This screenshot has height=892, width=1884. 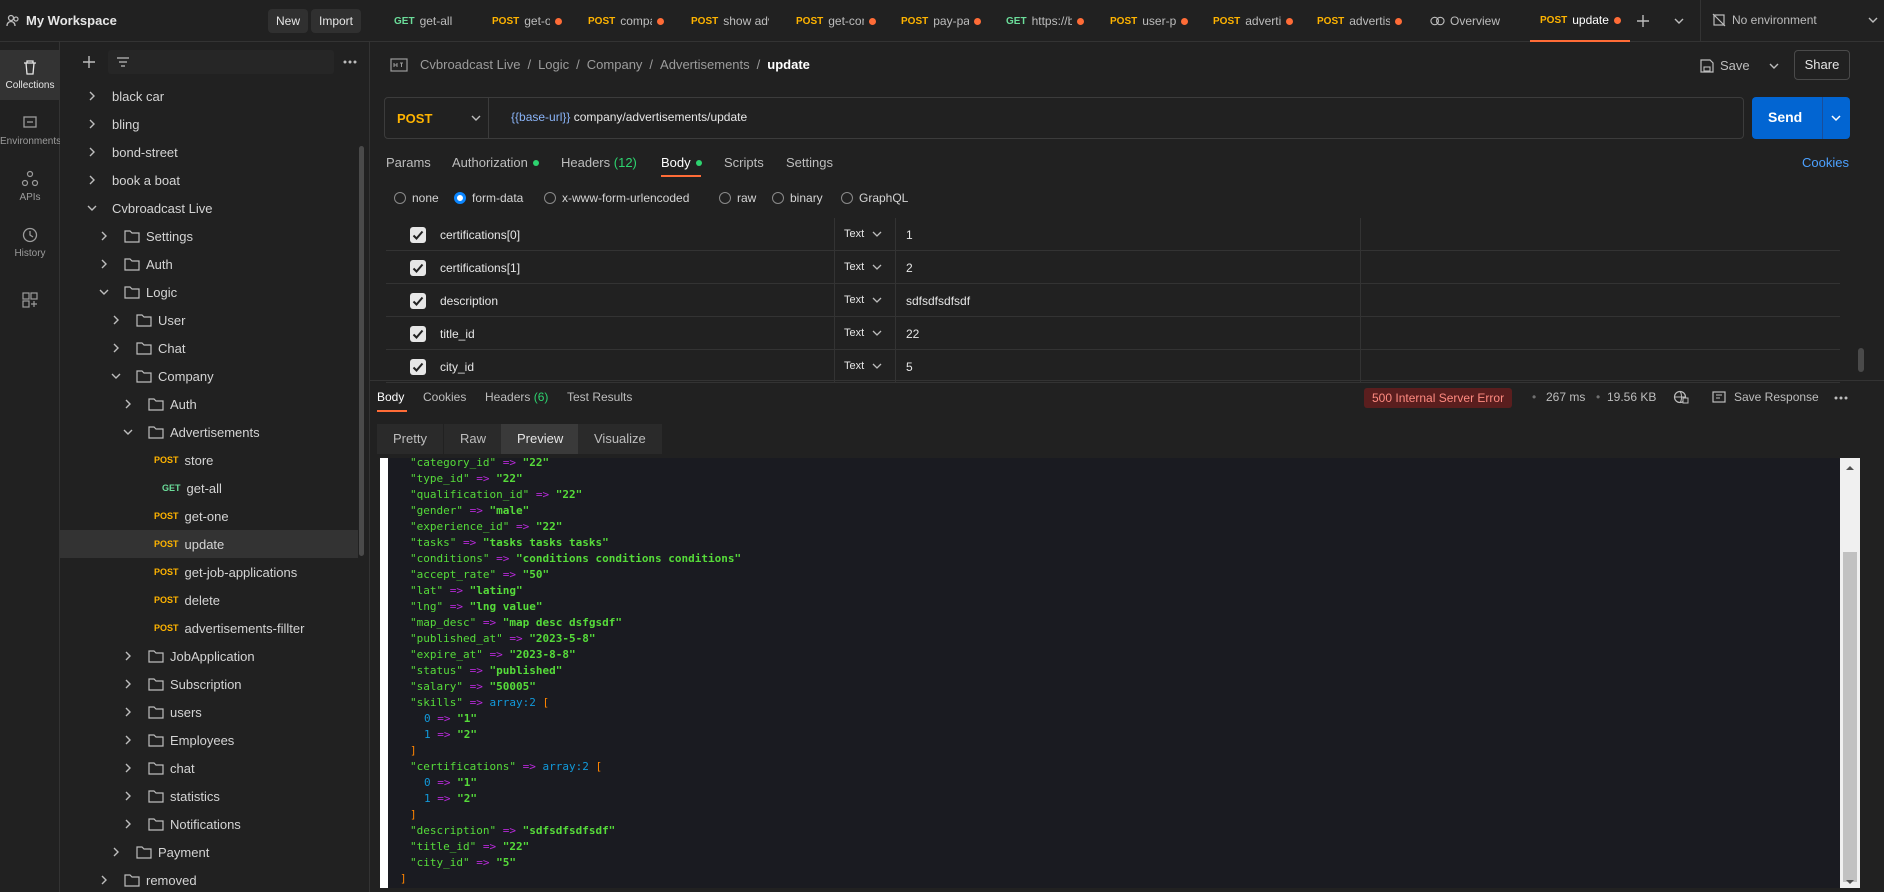 What do you see at coordinates (89, 62) in the screenshot?
I see `add-collection-icon` at bounding box center [89, 62].